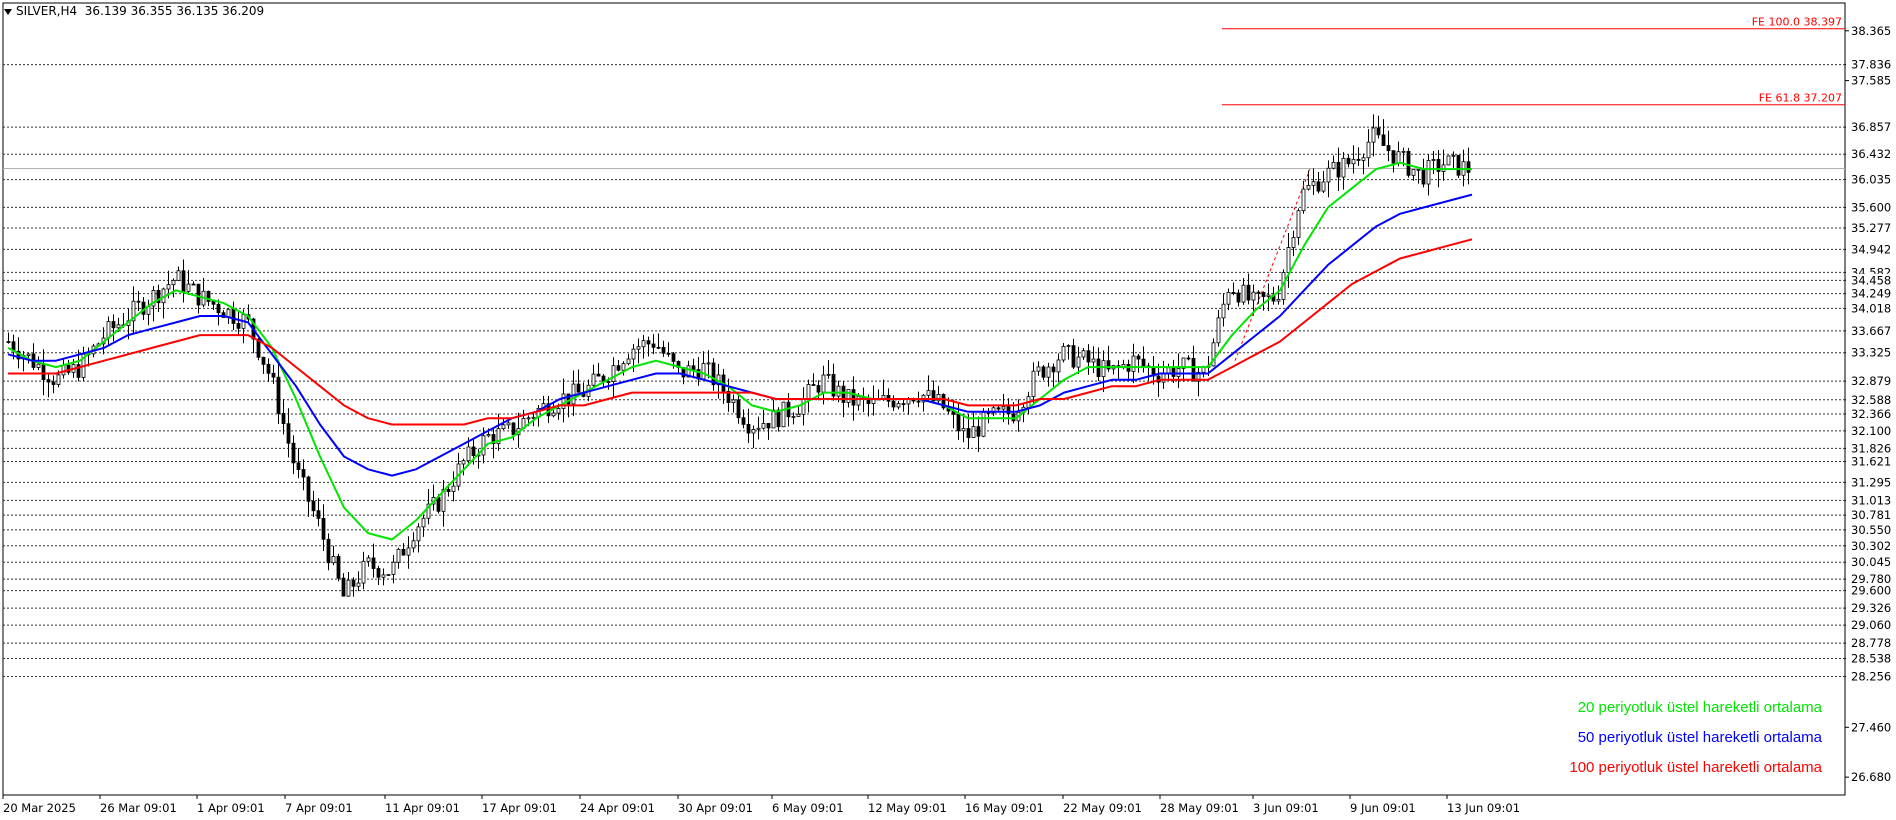 The image size is (1896, 820). I want to click on level-label: 29.600, so click(1870, 591).